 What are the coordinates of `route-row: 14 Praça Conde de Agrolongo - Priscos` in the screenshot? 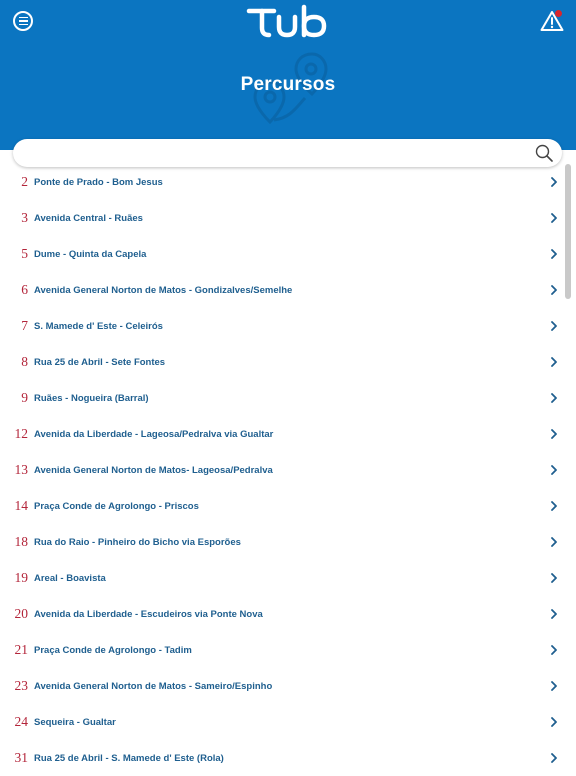 It's located at (288, 506).